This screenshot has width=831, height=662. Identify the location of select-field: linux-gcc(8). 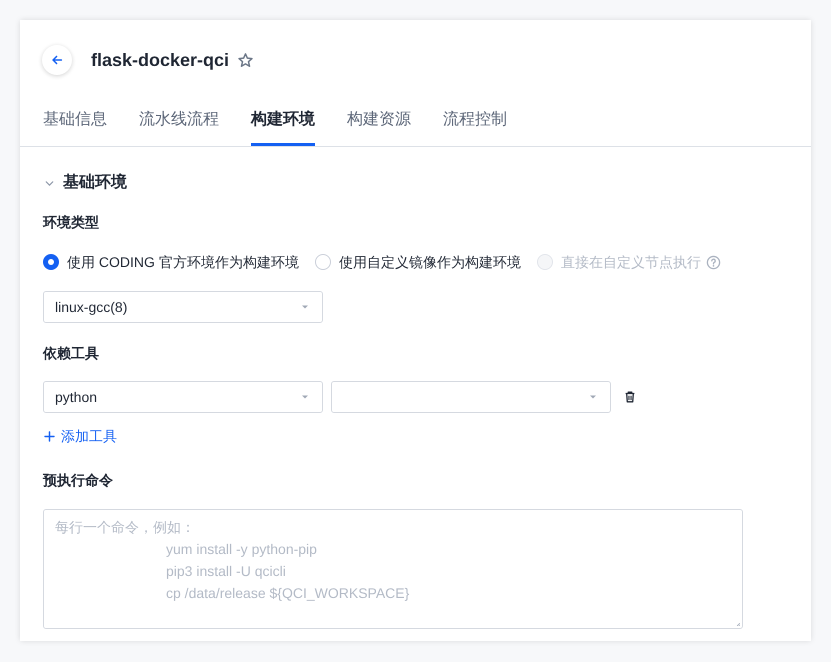
(183, 307).